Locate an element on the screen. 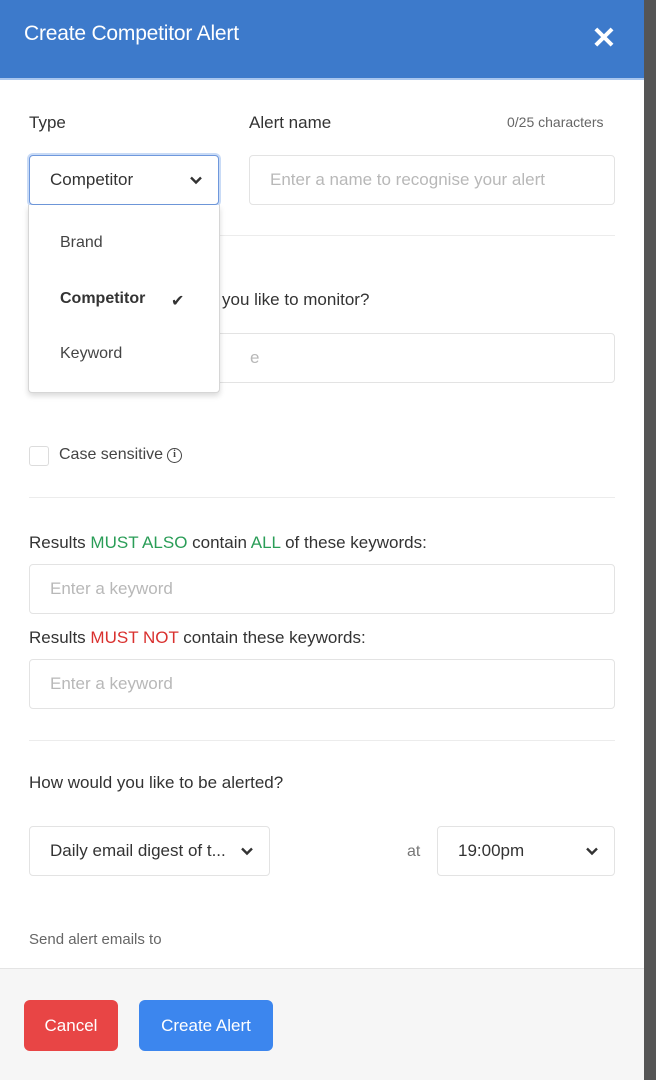 The image size is (656, 1080). monitor-placeholder: e is located at coordinates (255, 357).